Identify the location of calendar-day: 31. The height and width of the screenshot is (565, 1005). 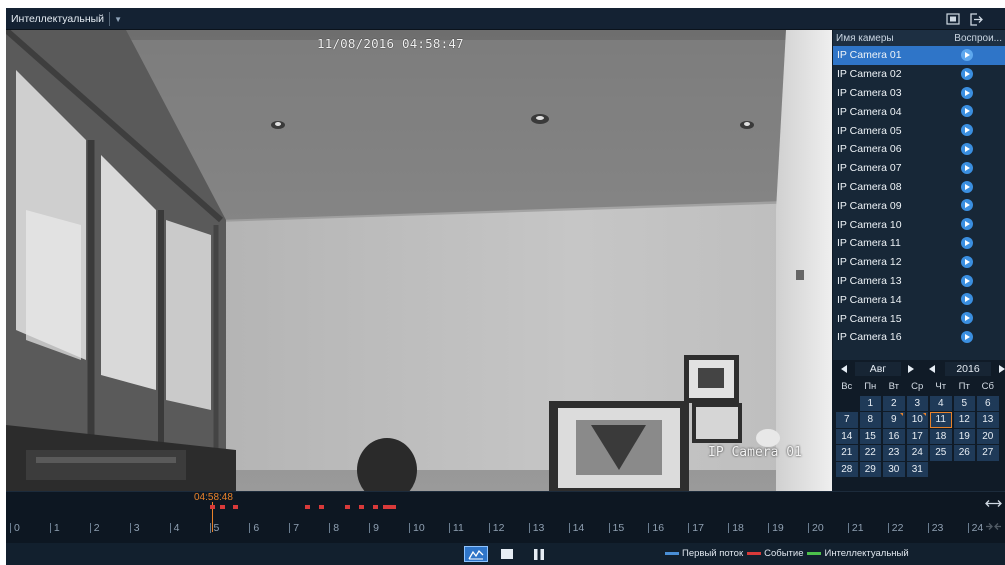
(917, 469).